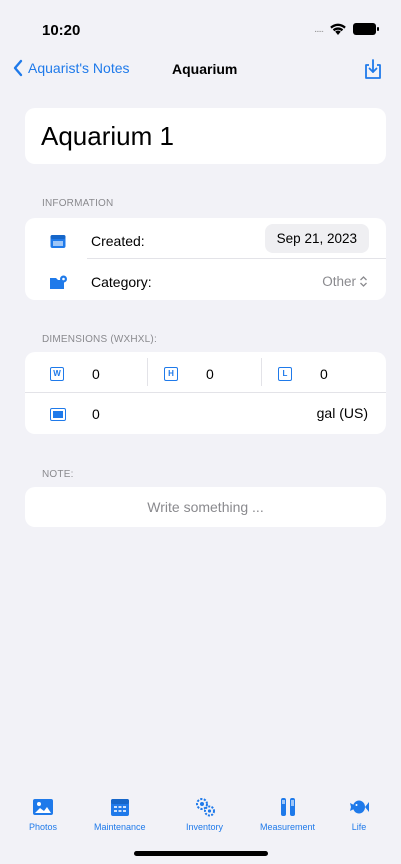 The height and width of the screenshot is (864, 401). What do you see at coordinates (96, 374) in the screenshot?
I see `width-field: 0` at bounding box center [96, 374].